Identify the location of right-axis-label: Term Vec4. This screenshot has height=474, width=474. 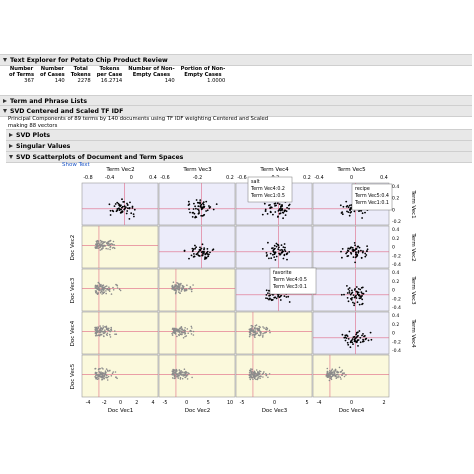
(413, 333).